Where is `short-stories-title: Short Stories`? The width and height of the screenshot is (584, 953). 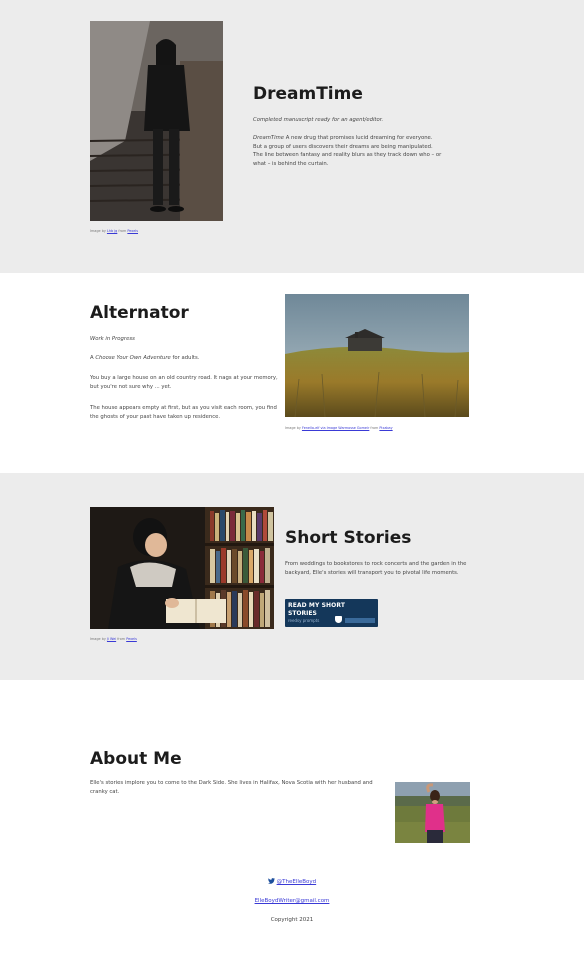
short-stories-title: Short Stories is located at coordinates (348, 538).